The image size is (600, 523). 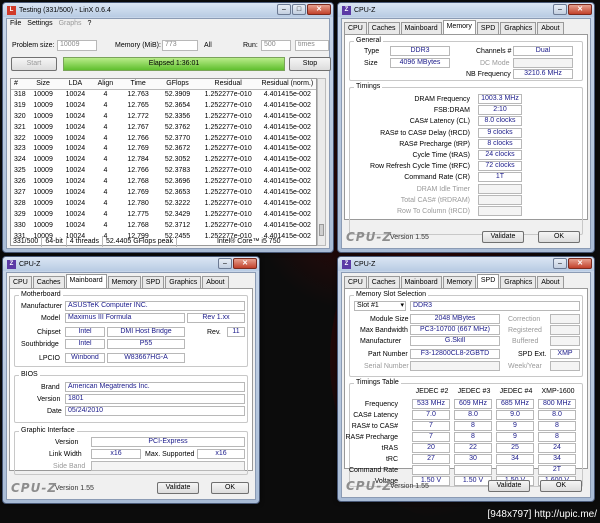 I want to click on link-width-value: x16, so click(x=116, y=454).